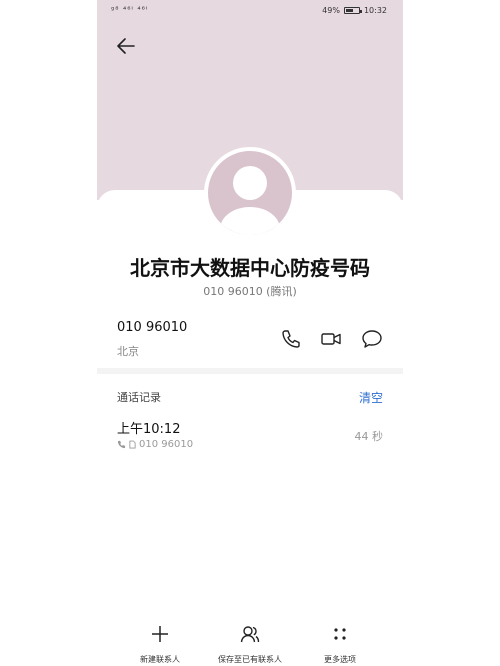  Describe the element at coordinates (121, 444) in the screenshot. I see `incoming-call-icon` at that location.